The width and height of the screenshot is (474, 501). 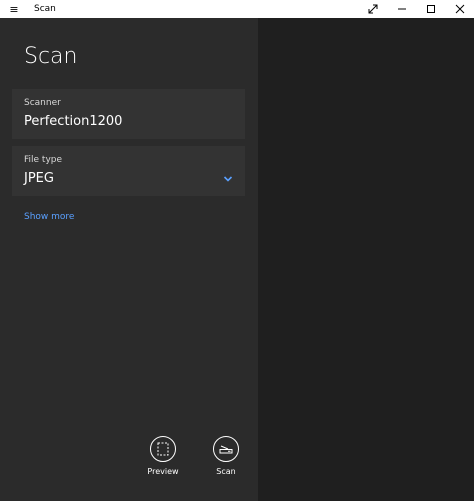 I want to click on expand-icon, so click(x=372, y=9).